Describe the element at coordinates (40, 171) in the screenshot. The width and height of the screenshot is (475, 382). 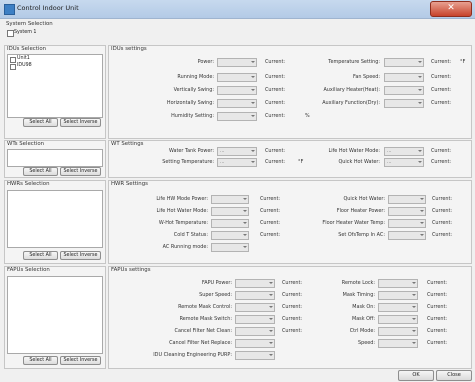
I see `wt-select-all-button: Select All` at that location.